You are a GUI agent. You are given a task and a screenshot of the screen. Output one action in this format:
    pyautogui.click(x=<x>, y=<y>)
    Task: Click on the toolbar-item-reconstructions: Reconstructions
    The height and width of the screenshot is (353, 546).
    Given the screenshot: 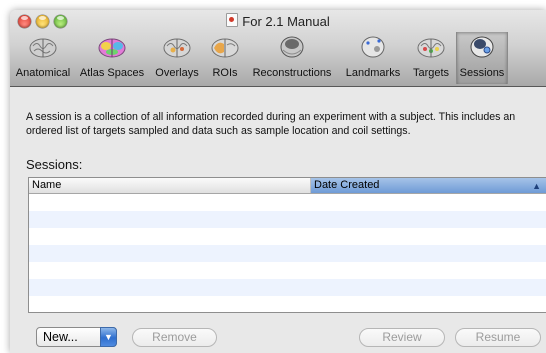 What is the action you would take?
    pyautogui.click(x=292, y=58)
    